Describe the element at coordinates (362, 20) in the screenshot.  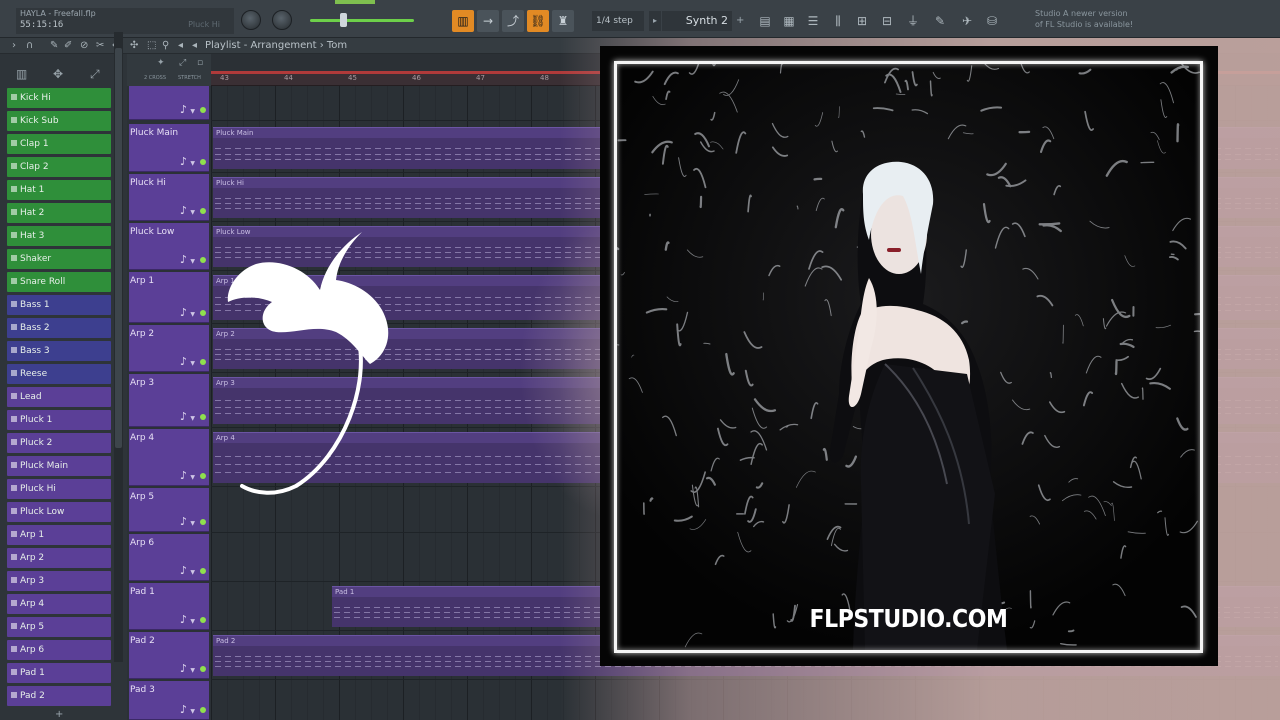
I see `master-slider-track` at that location.